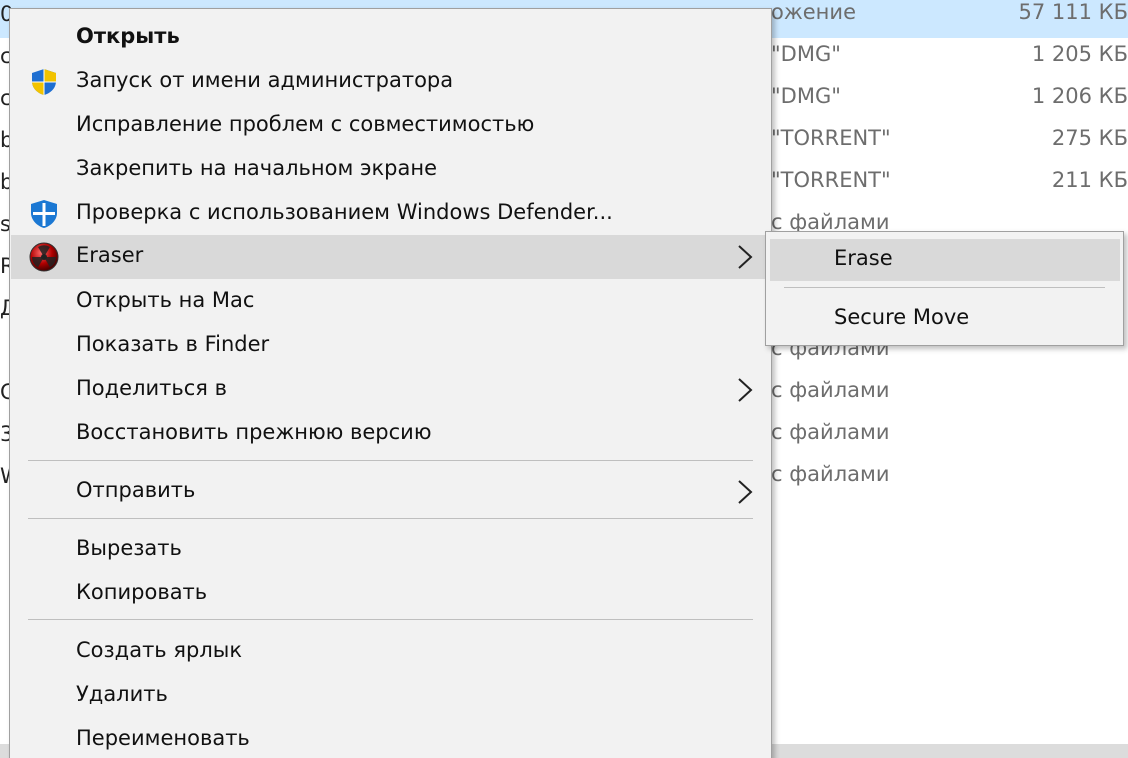  Describe the element at coordinates (44, 257) in the screenshot. I see `eraser-icon` at that location.